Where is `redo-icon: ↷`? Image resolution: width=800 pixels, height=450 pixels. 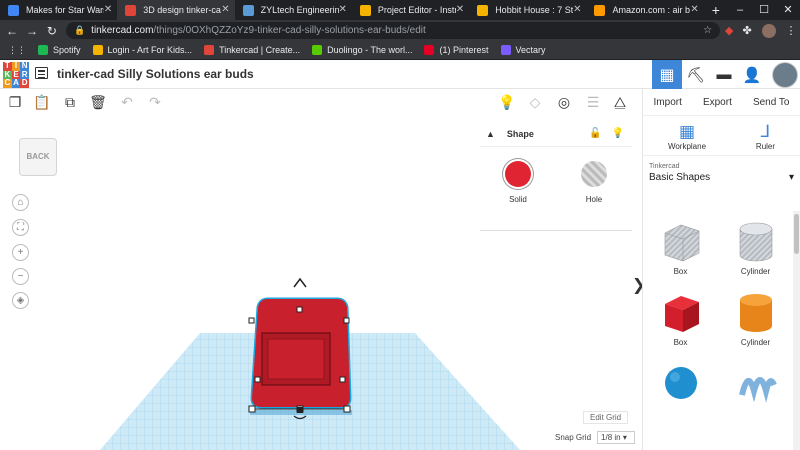
redo-icon: ↷ is located at coordinates (155, 102).